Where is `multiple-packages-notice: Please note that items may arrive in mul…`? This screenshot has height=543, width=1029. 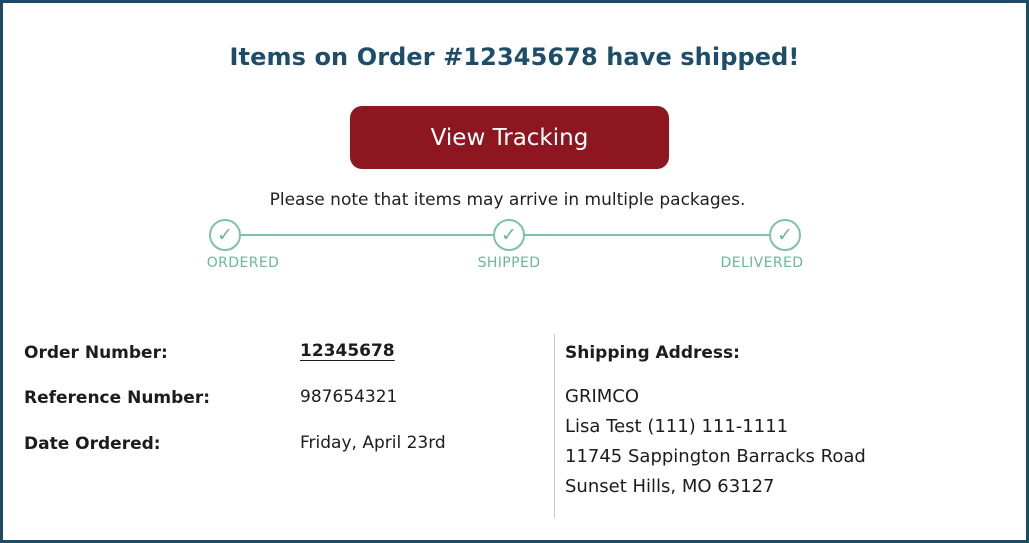 multiple-packages-notice: Please note that items may arrive in mul… is located at coordinates (507, 200).